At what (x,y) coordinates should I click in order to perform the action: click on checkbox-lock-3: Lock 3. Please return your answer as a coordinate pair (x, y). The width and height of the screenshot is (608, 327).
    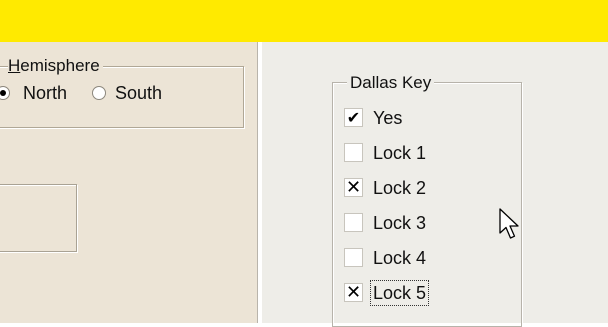
    Looking at the image, I should click on (419, 223).